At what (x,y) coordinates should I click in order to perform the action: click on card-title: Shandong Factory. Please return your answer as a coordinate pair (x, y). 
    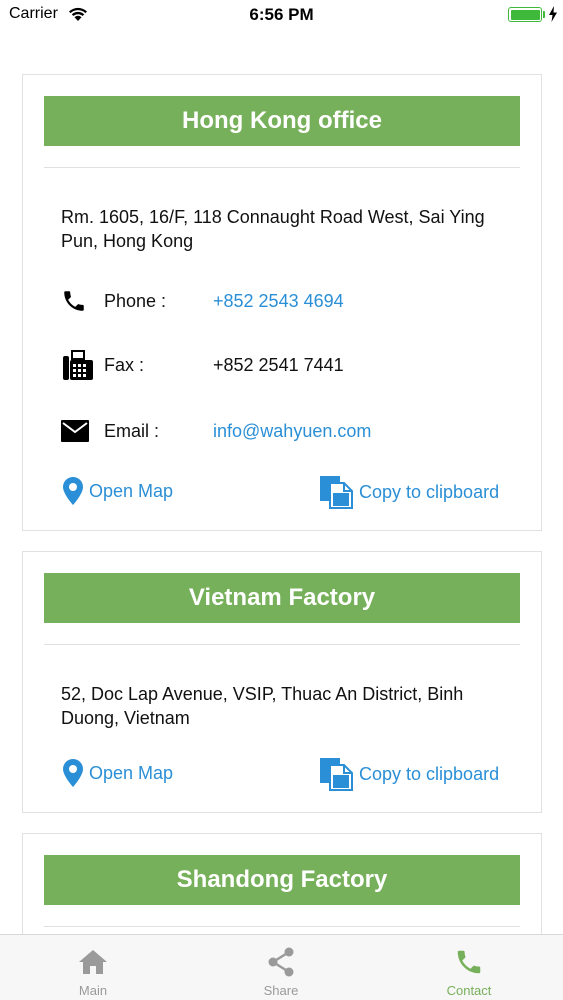
    Looking at the image, I should click on (282, 880).